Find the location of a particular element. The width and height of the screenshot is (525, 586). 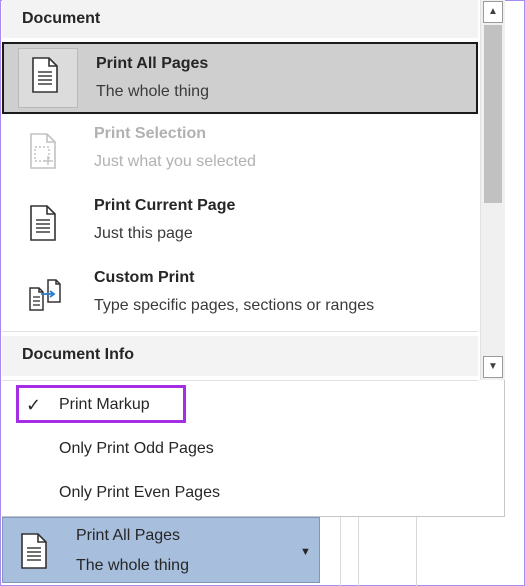

item-title: Print All Pages is located at coordinates (152, 63).